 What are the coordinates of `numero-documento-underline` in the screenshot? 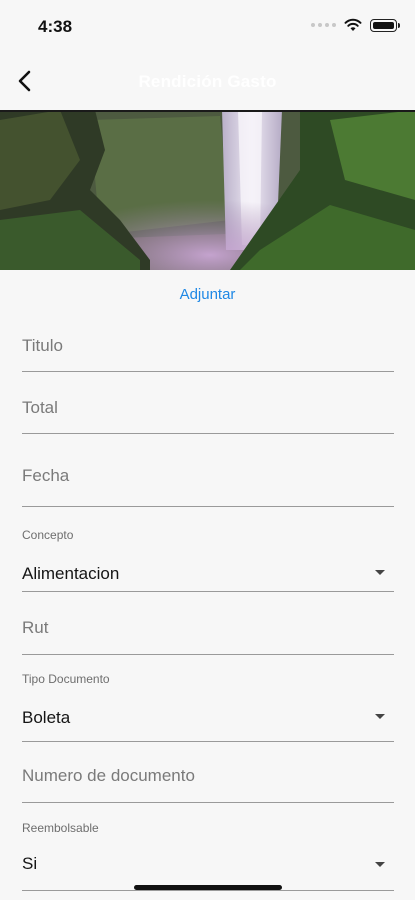 It's located at (208, 802).